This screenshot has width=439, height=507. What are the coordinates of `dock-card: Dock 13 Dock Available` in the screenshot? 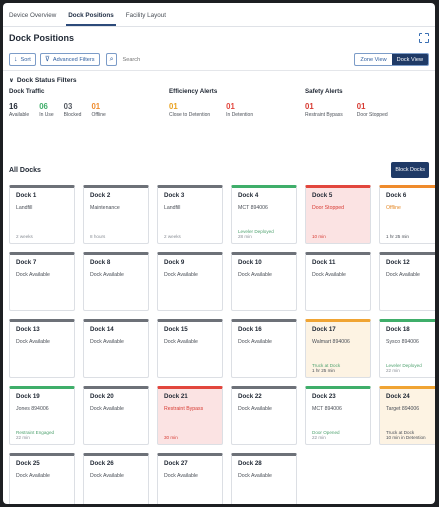 It's located at (42, 348).